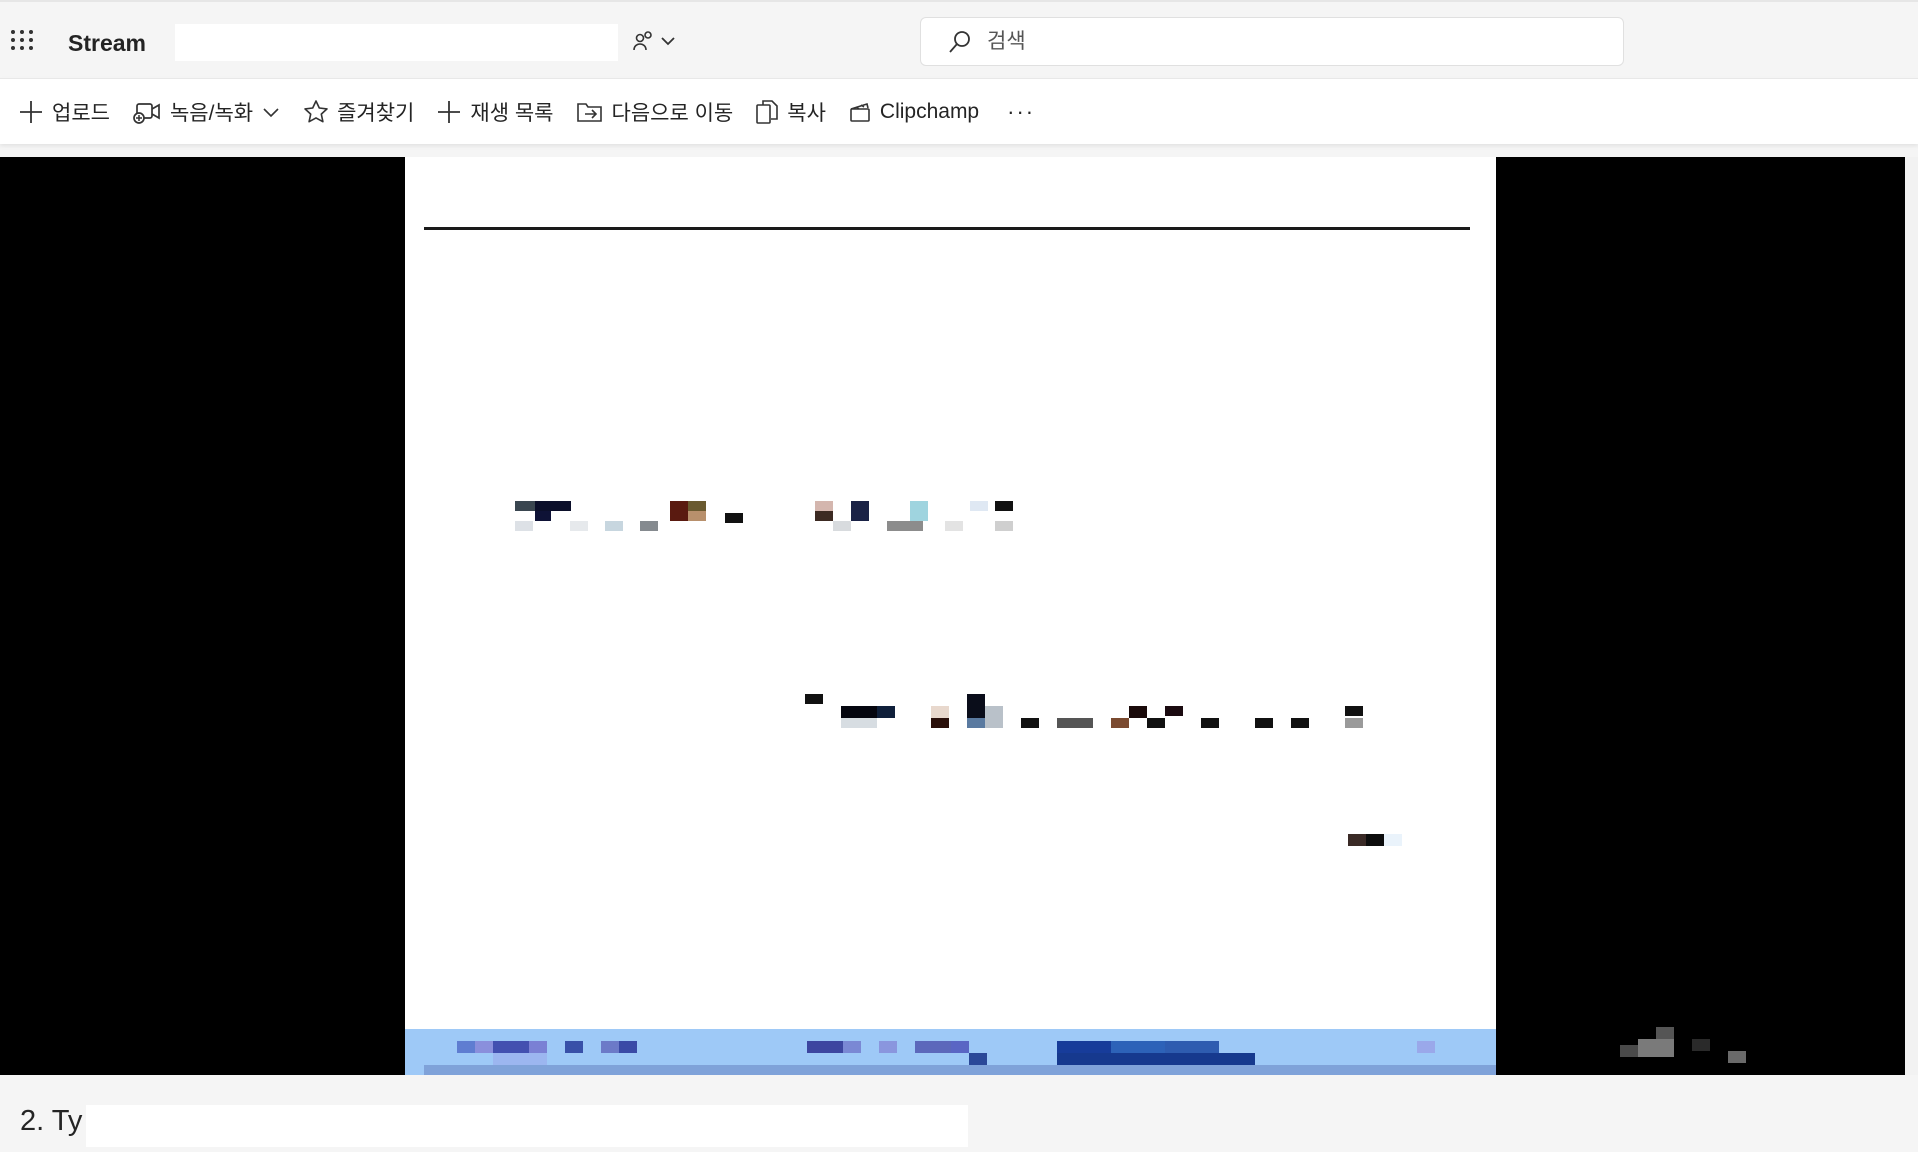 The height and width of the screenshot is (1152, 1918). I want to click on clapperboard-icon, so click(860, 112).